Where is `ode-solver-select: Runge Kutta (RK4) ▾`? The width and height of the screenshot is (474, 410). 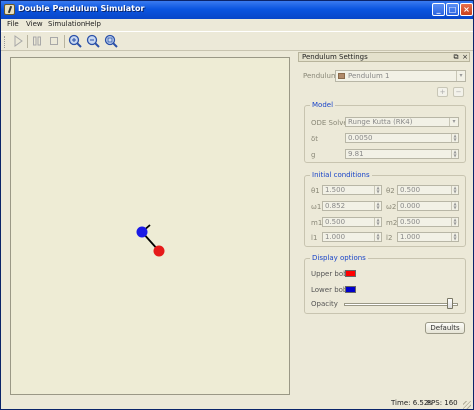
ode-solver-select: Runge Kutta (RK4) ▾ is located at coordinates (402, 122).